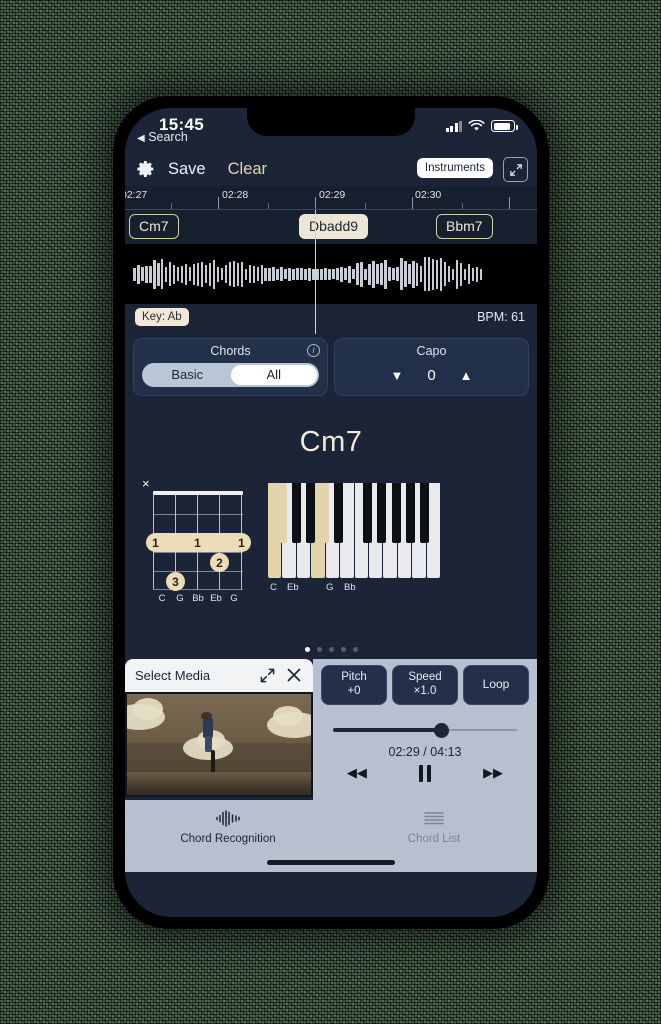 Image resolution: width=661 pixels, height=1024 pixels. I want to click on playhead, so click(316, 227).